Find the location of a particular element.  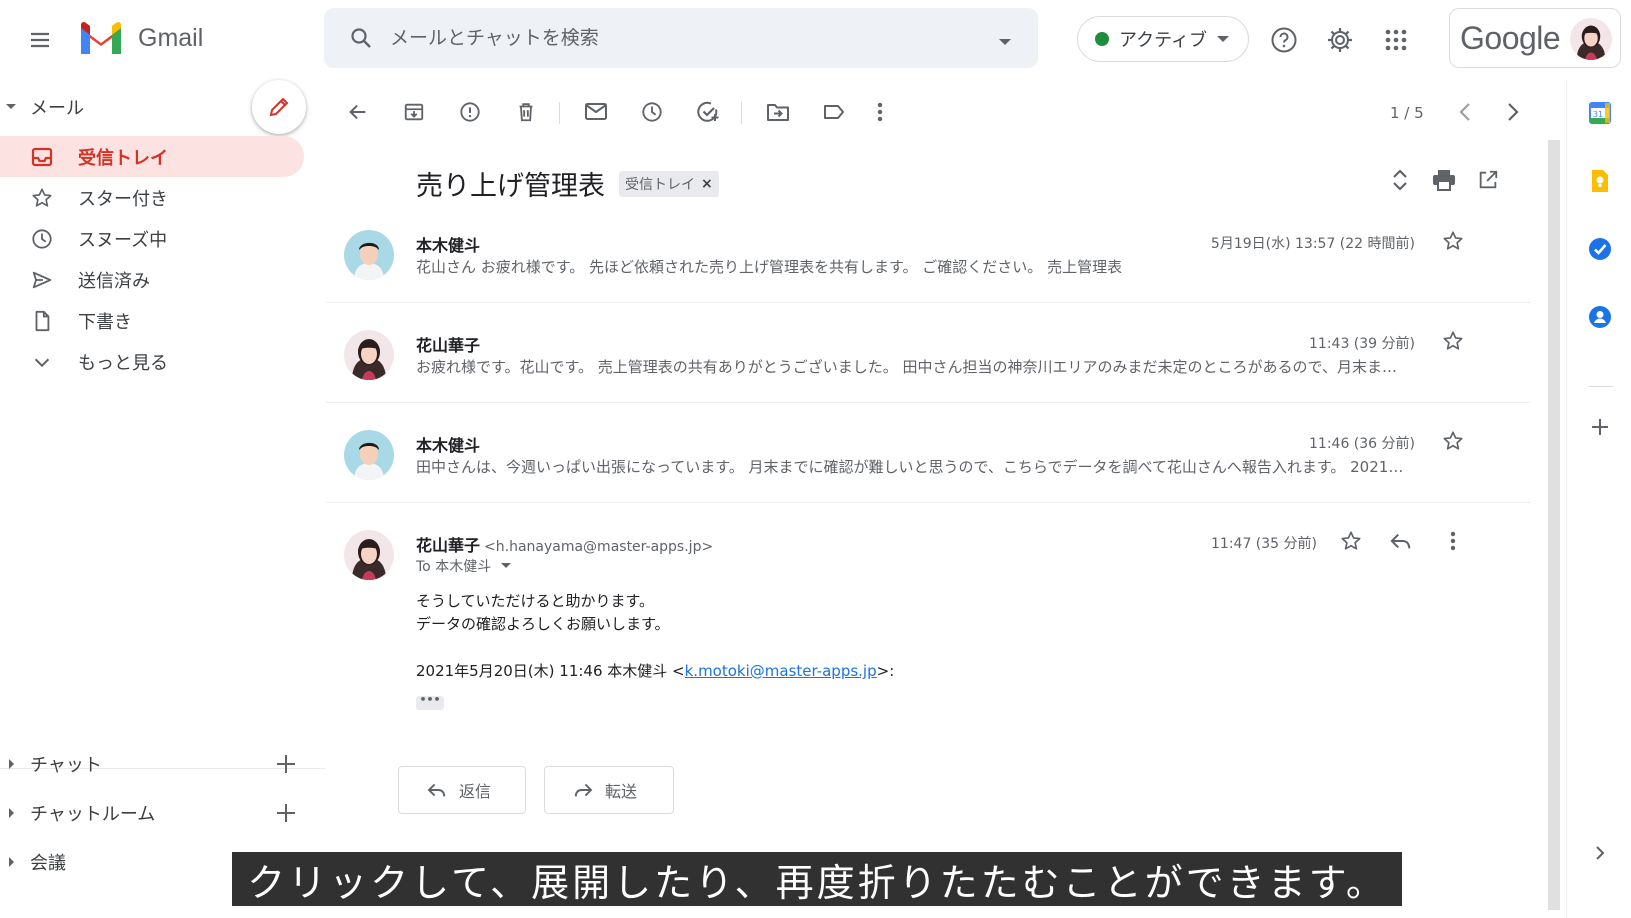

thread-header: 売り上げ管理表 受信トレイ × is located at coordinates (567, 183).